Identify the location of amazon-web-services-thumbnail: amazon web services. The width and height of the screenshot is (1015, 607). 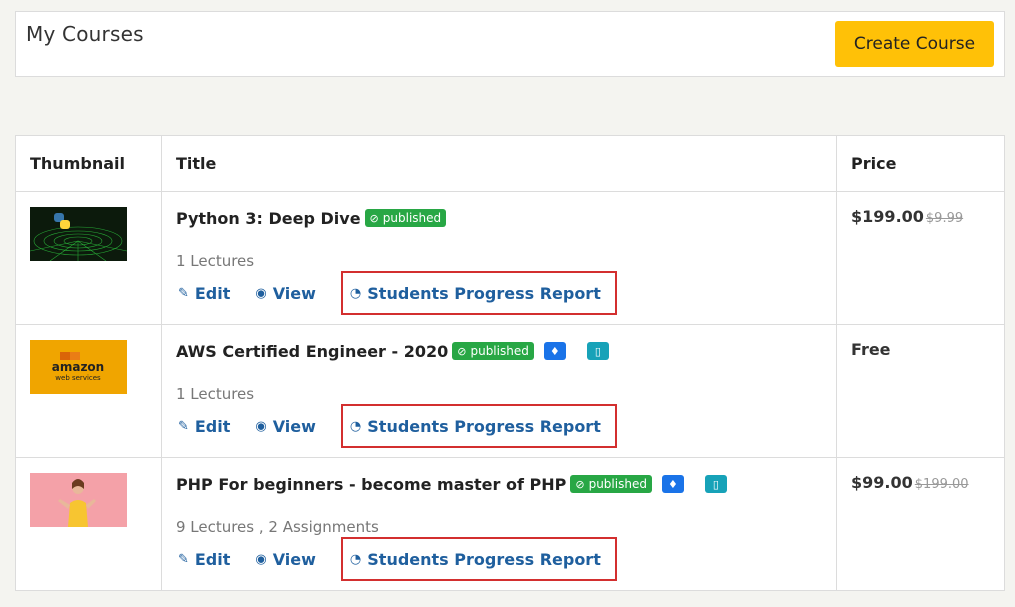
(78, 367).